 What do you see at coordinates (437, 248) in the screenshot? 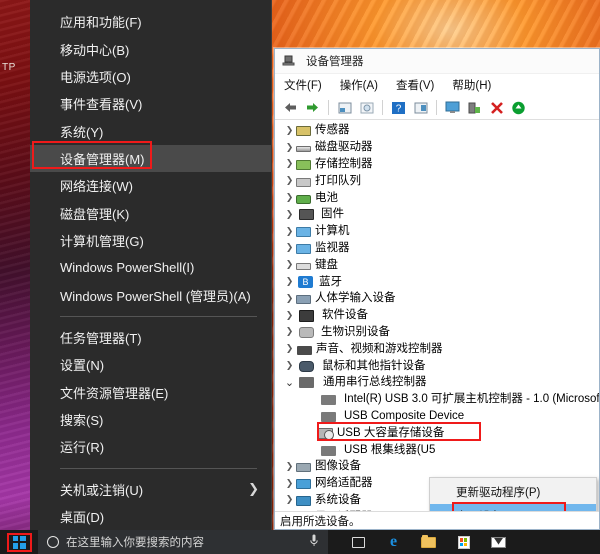
I see `tree-row: ❯ 监视器` at bounding box center [437, 248].